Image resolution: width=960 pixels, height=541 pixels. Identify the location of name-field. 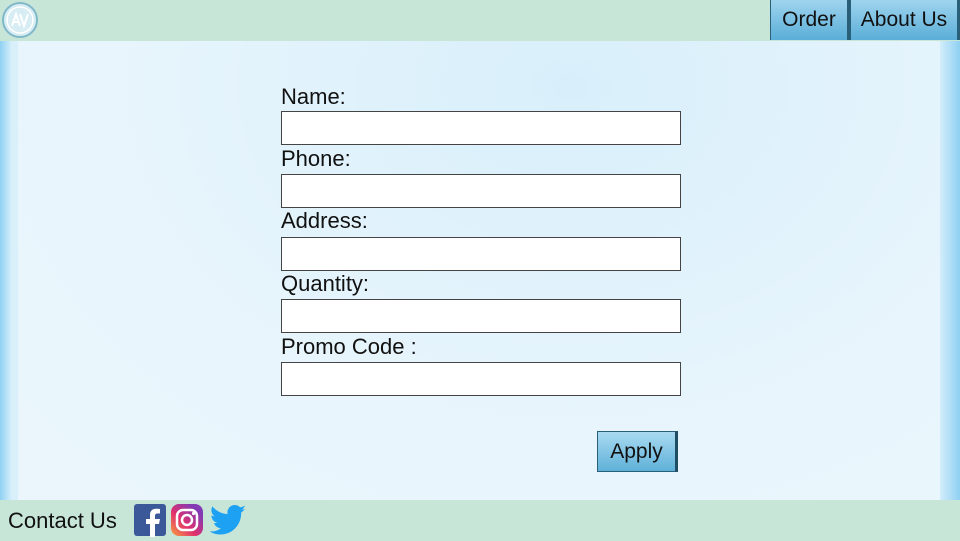
(481, 128).